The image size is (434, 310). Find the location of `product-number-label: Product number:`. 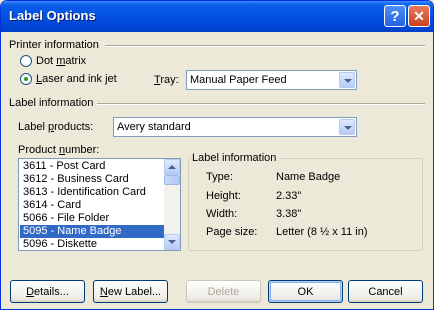

product-number-label: Product number: is located at coordinates (59, 150).